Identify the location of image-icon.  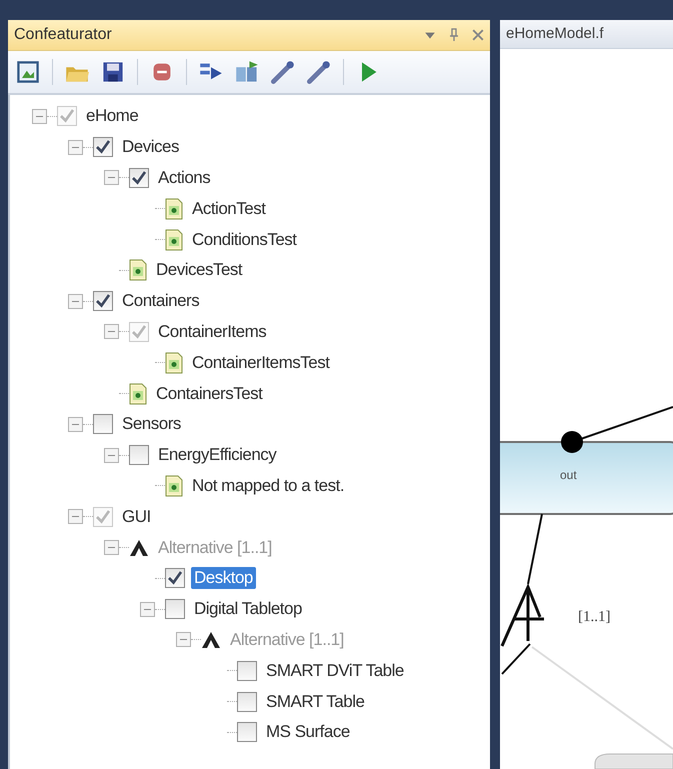
(28, 72).